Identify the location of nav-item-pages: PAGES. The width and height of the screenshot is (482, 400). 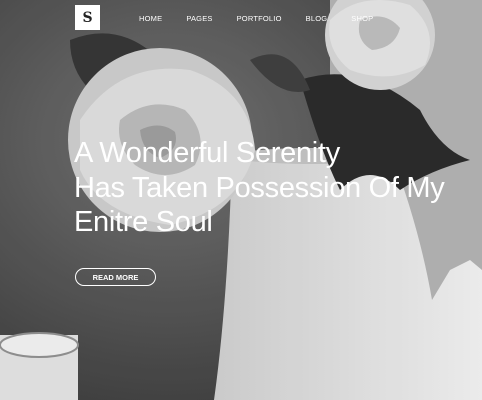
(199, 18).